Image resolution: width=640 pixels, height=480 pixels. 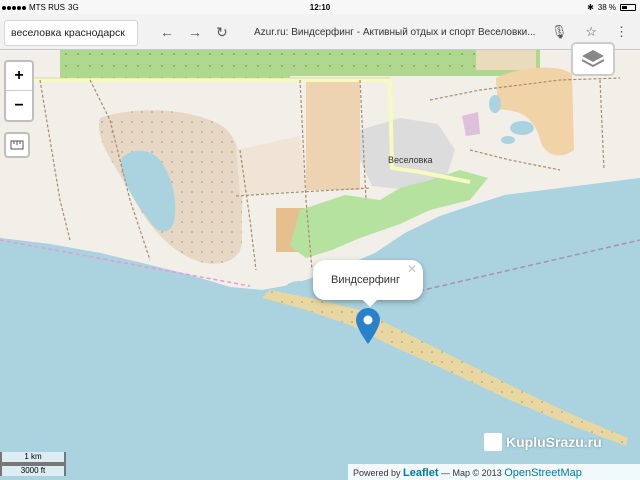 I want to click on scale-bar: 1 km 3000 ft, so click(x=33, y=464).